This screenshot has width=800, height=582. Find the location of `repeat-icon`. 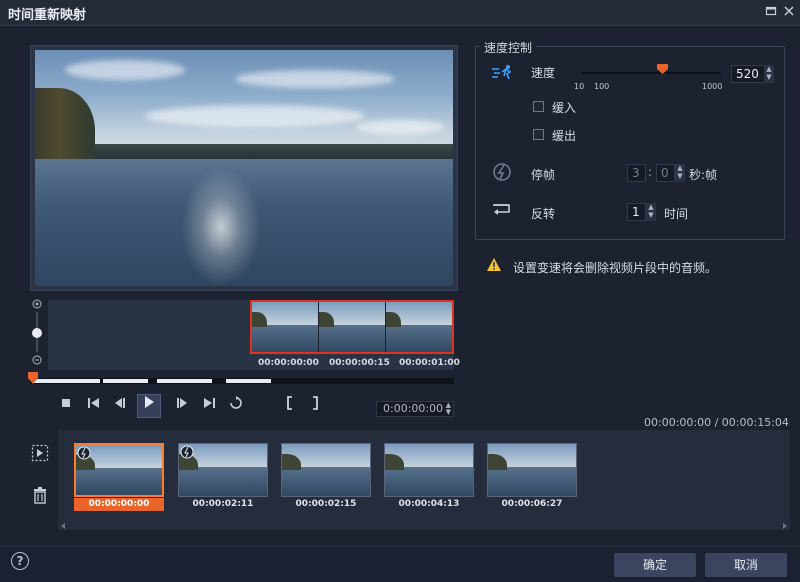

repeat-icon is located at coordinates (236, 406).